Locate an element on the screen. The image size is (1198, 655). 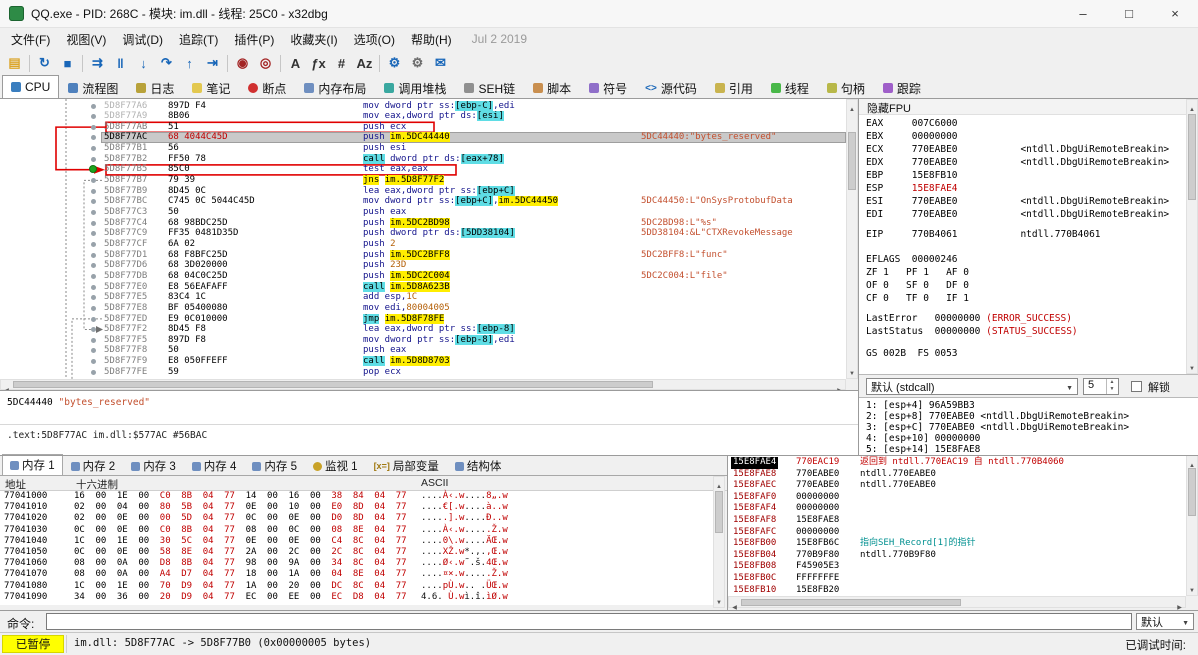
command-input is located at coordinates (589, 621).